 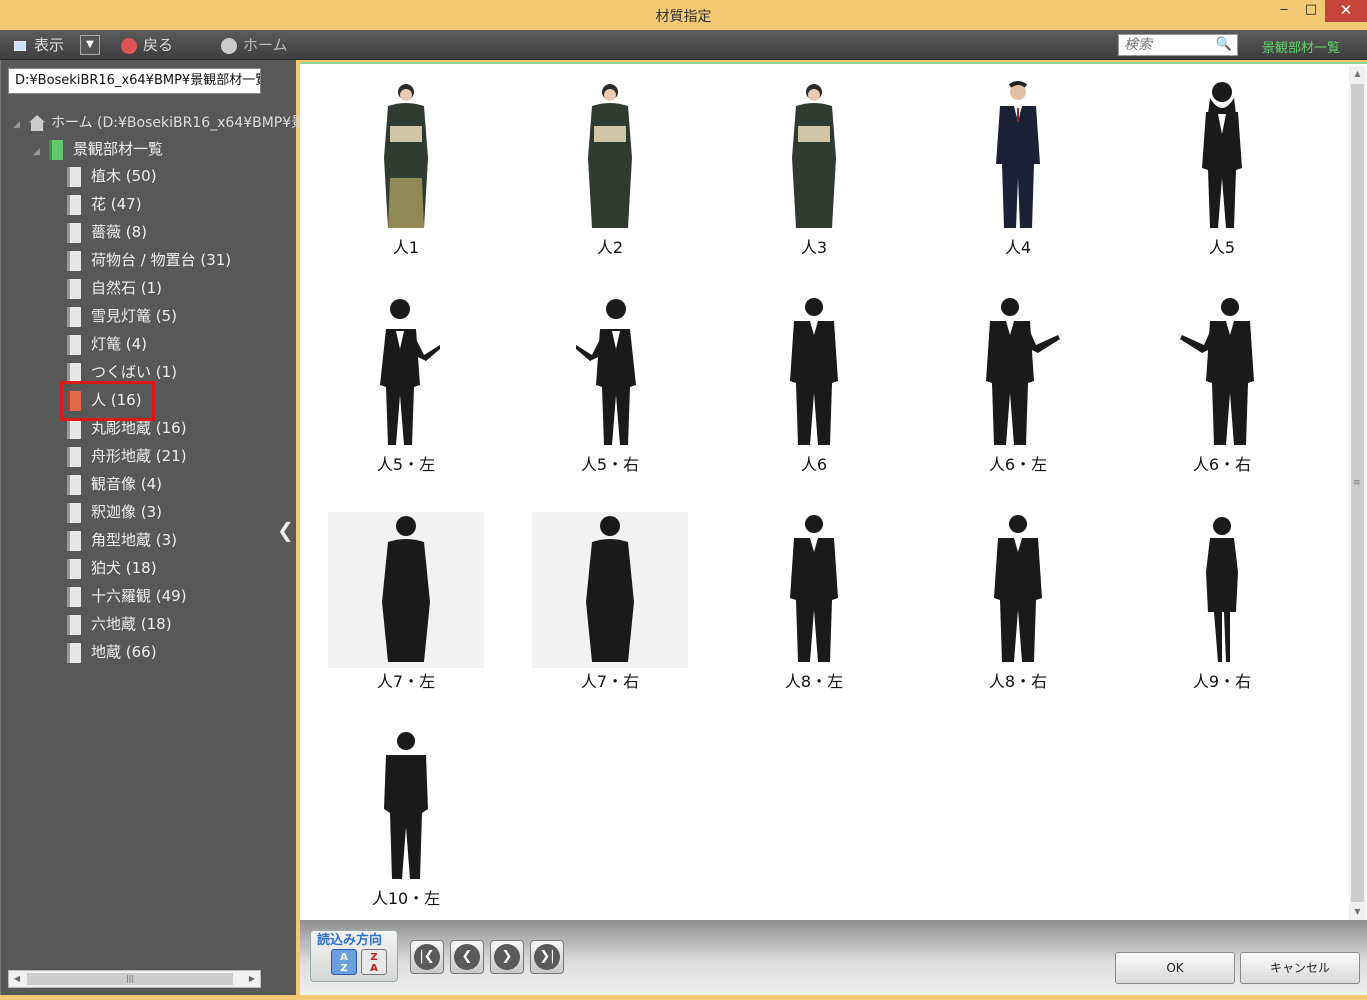 What do you see at coordinates (1357, 912) in the screenshot?
I see `scroll-down-icon: ▼` at bounding box center [1357, 912].